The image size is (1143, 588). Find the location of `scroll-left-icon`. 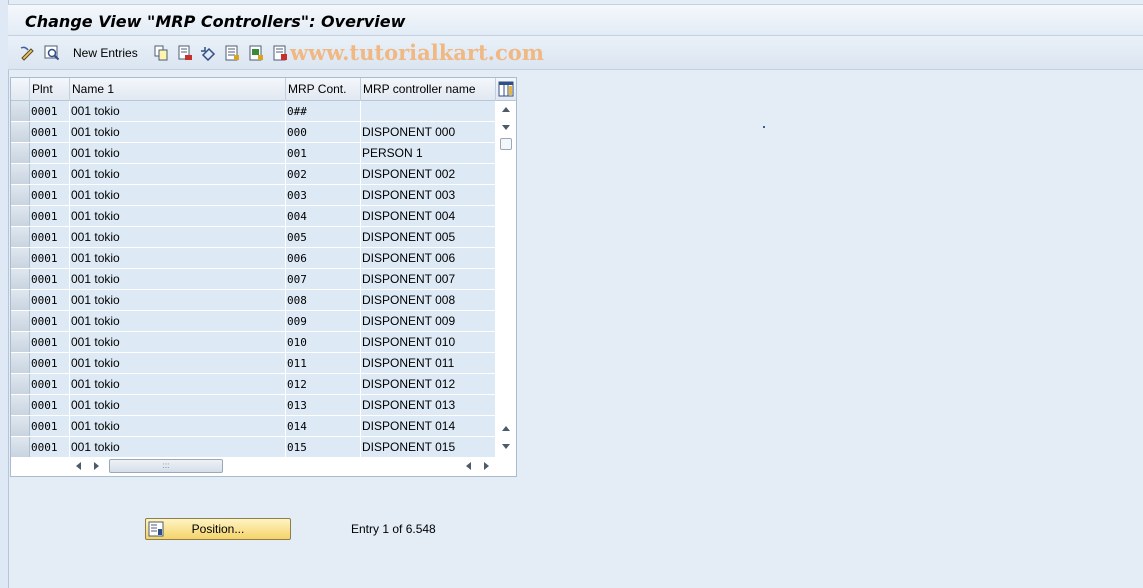

scroll-left-icon is located at coordinates (78, 466).